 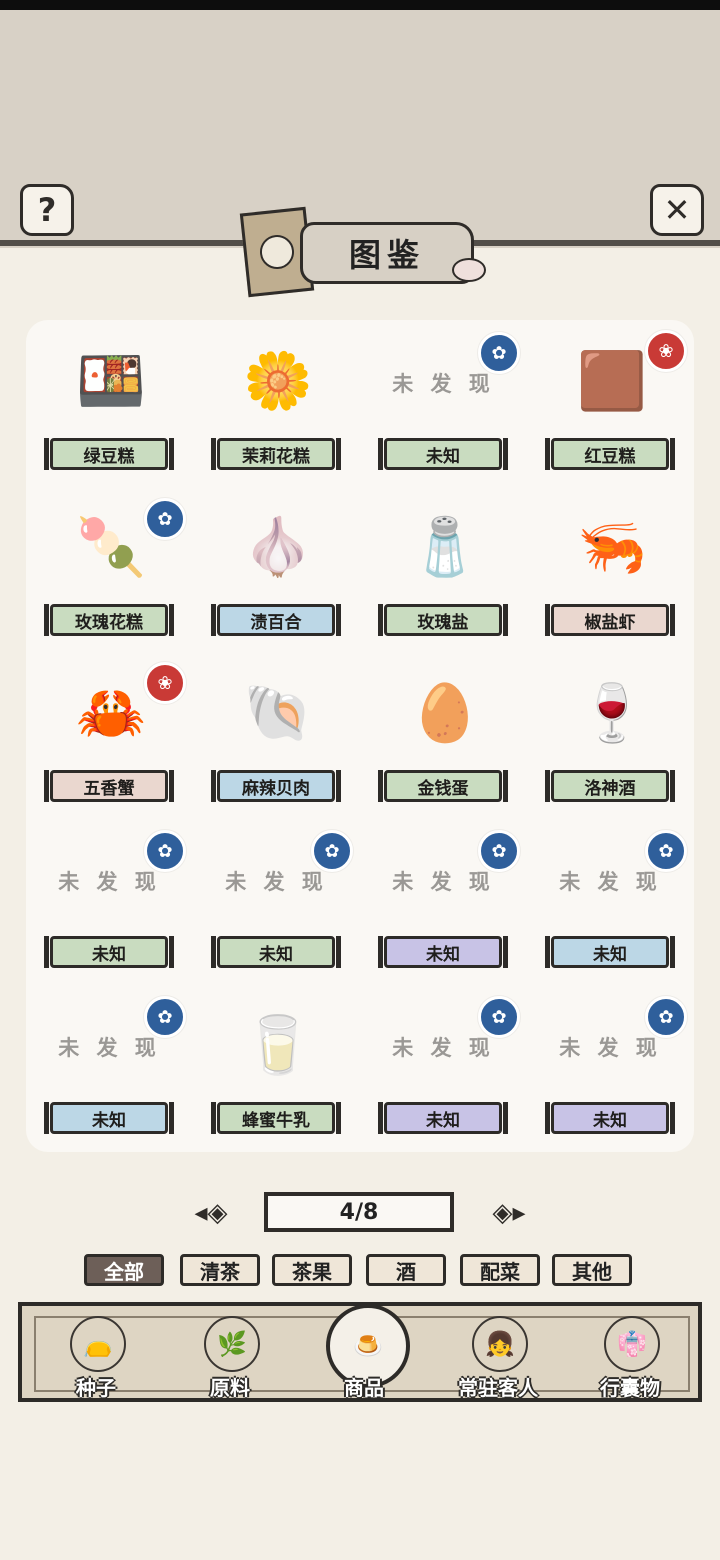 I want to click on page-indicator: 4/8, so click(x=359, y=1212).